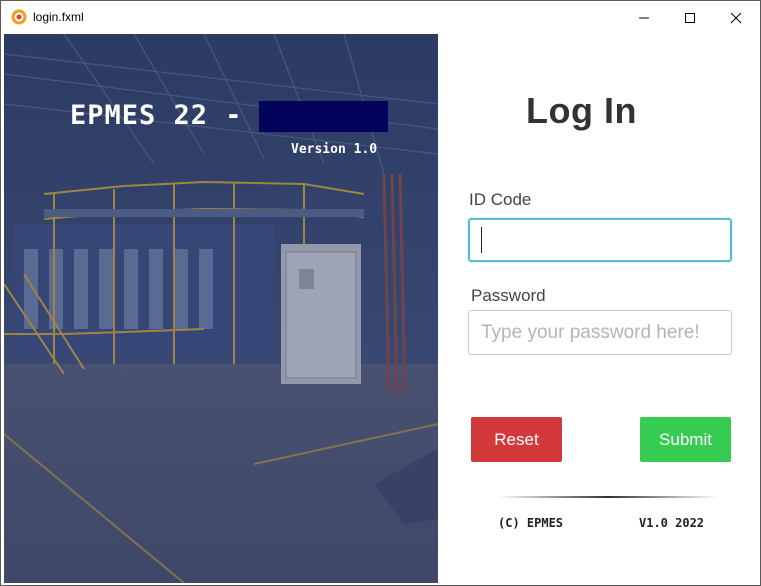  I want to click on minimize-button, so click(644, 17).